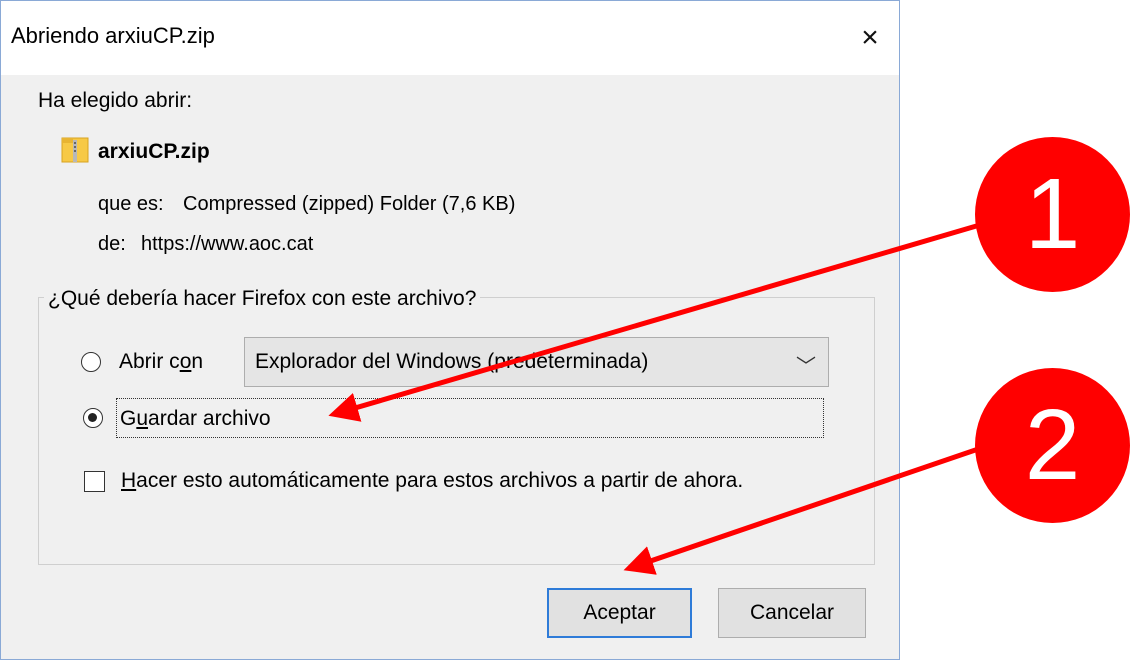 This screenshot has height=660, width=1135. Describe the element at coordinates (161, 362) in the screenshot. I see `open-with-label: Abrir con` at that location.